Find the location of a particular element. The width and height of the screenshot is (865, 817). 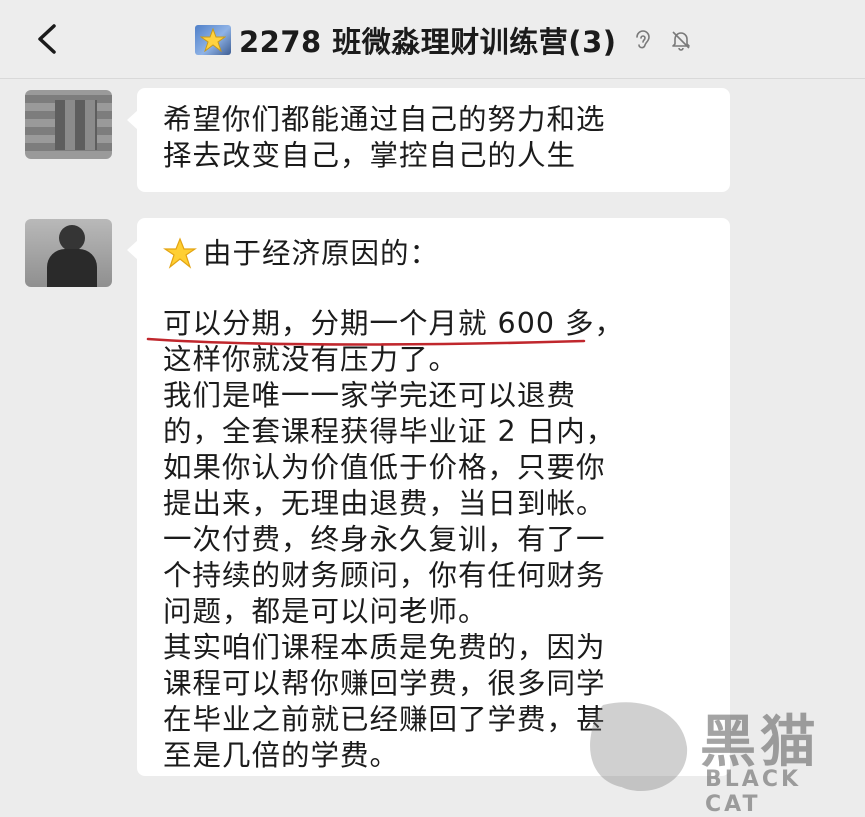

message-line: 我们是唯一一家学完还可以退费 is located at coordinates (370, 395).